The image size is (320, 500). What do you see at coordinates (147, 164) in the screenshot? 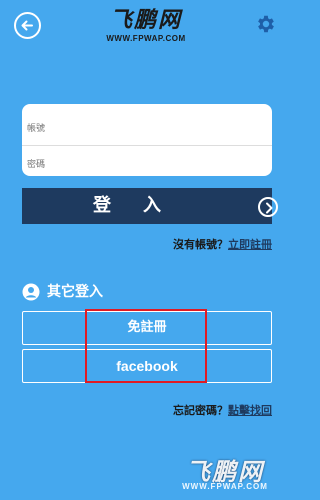
I see `password-input` at bounding box center [147, 164].